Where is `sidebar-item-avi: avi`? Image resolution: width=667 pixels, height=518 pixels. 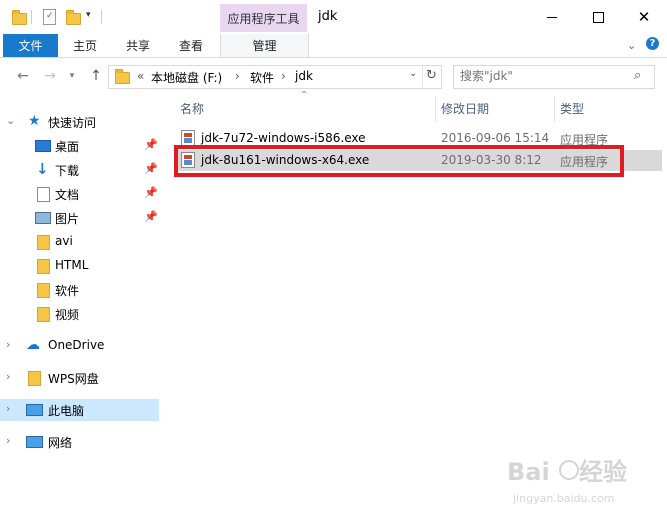
sidebar-item-avi: avi is located at coordinates (79, 242).